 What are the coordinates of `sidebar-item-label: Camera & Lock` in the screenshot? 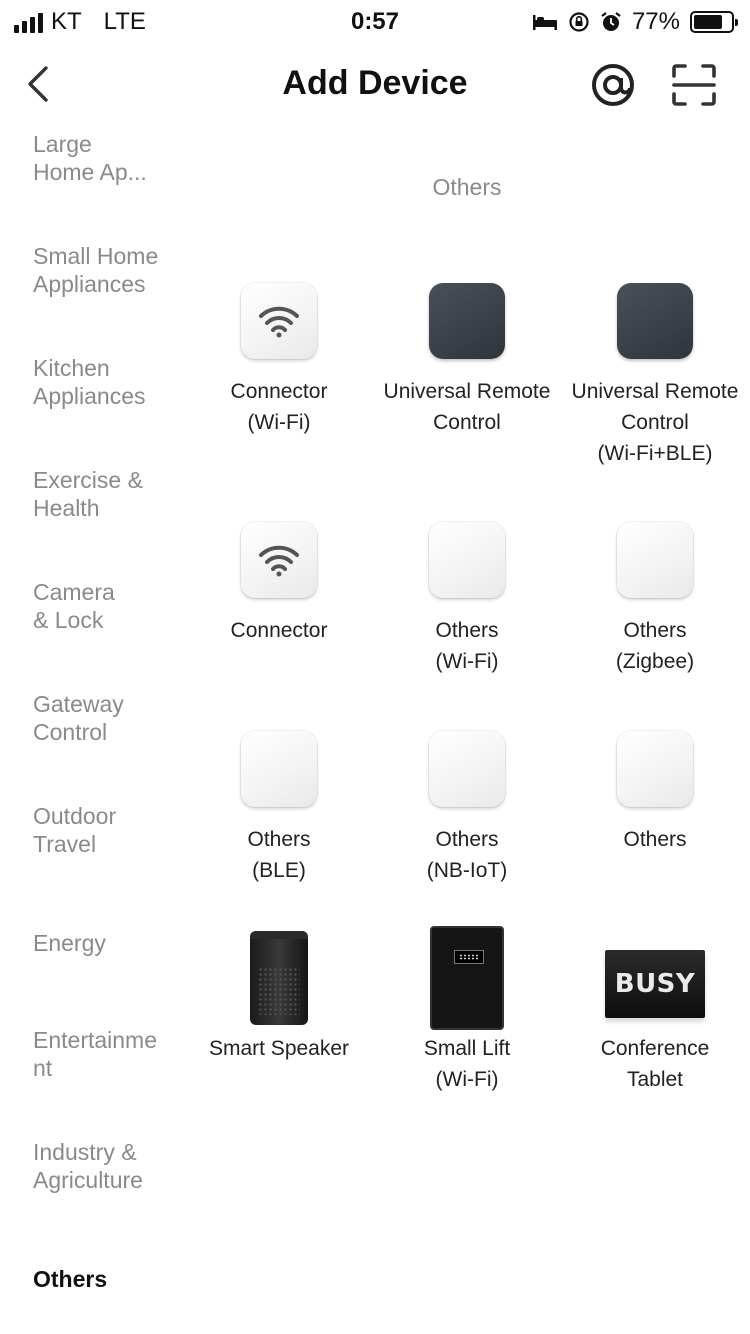 It's located at (74, 606).